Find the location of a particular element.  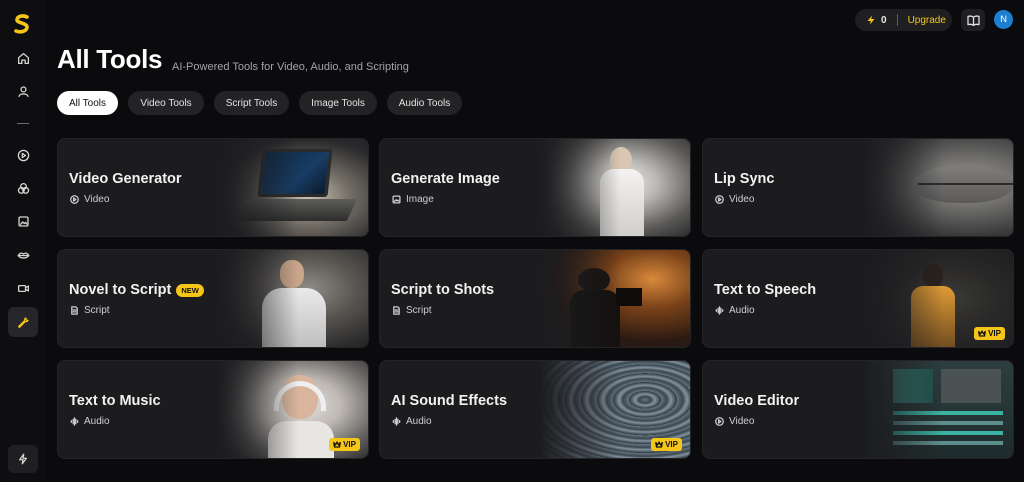

card-title-text: Text to Speech is located at coordinates (765, 290).